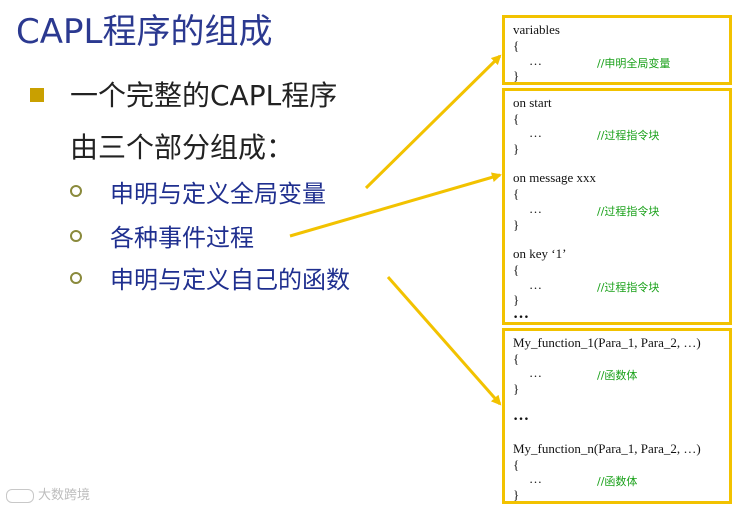  I want to click on watermark-logo-icon, so click(20, 495).